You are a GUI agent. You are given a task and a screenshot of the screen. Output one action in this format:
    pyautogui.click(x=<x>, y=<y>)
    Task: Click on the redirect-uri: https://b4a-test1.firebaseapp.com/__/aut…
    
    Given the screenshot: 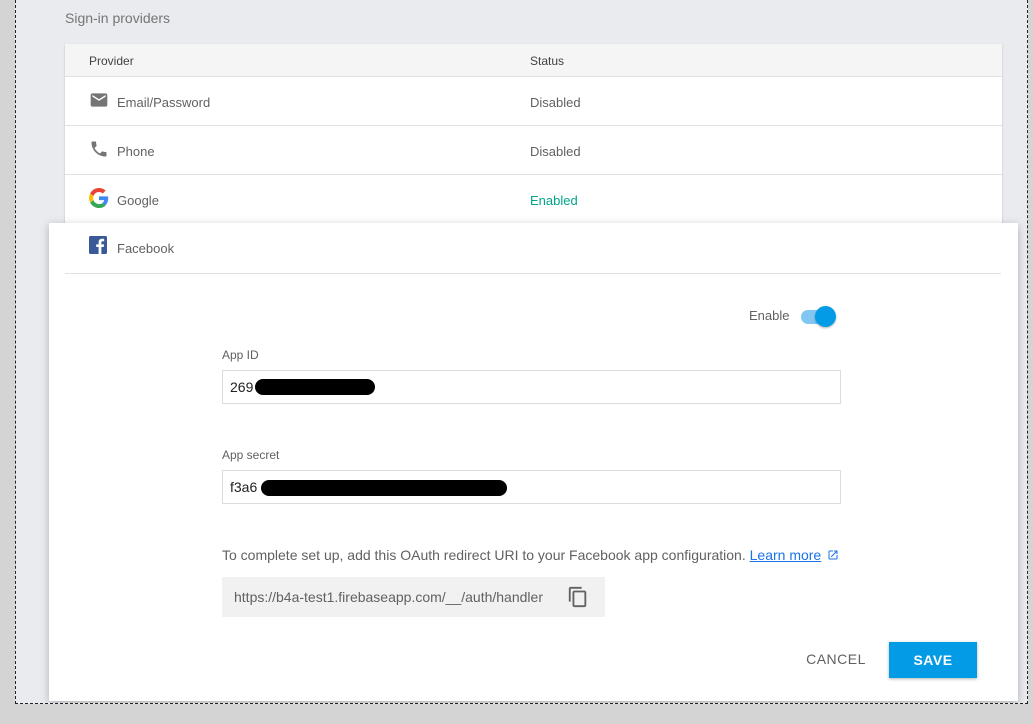 What is the action you would take?
    pyautogui.click(x=388, y=597)
    